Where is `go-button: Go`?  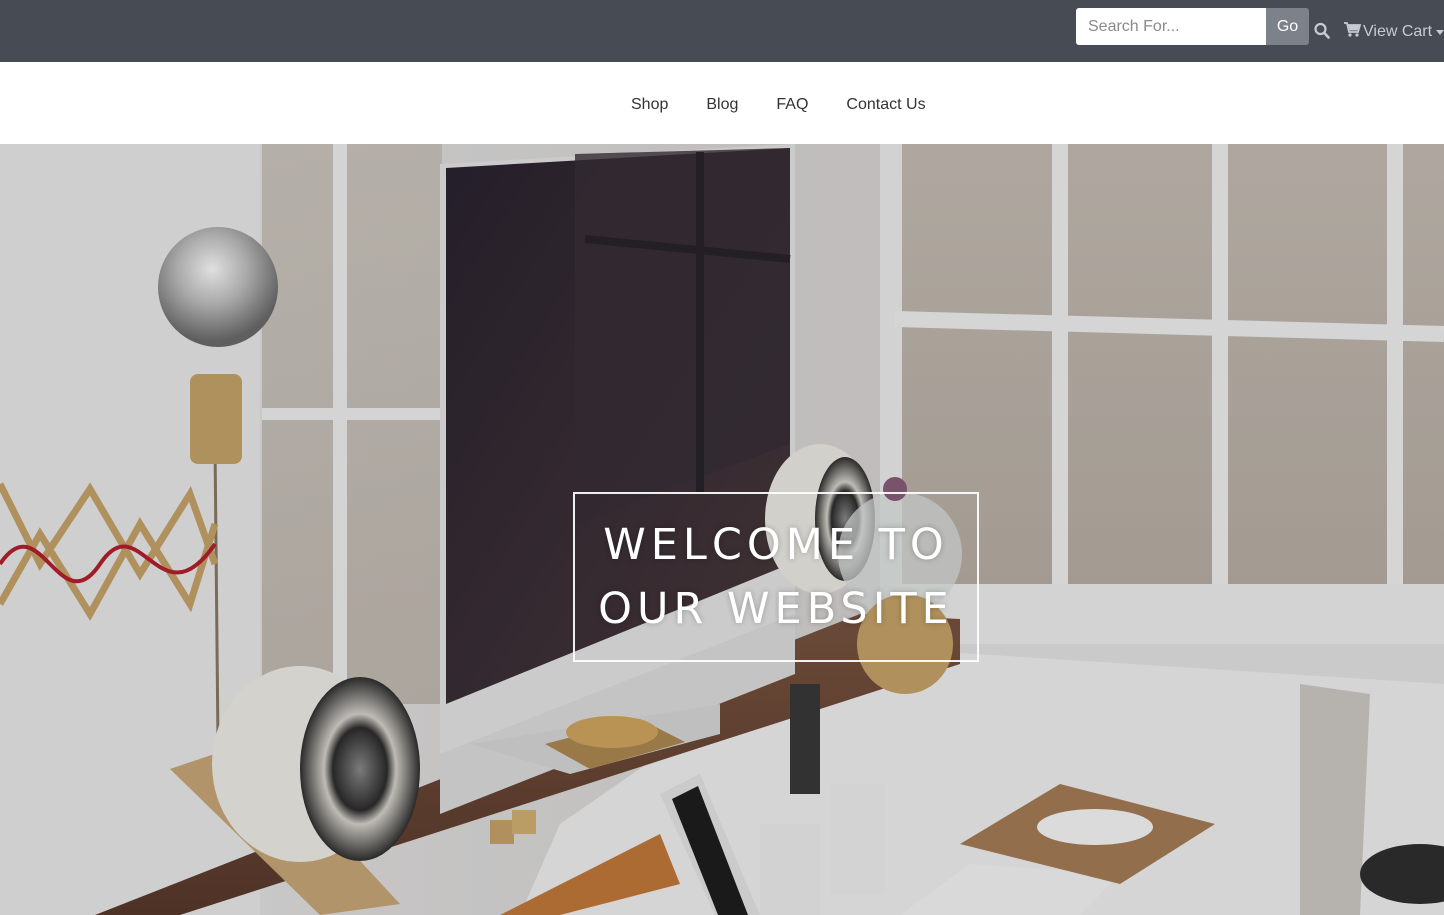
go-button: Go is located at coordinates (1287, 26).